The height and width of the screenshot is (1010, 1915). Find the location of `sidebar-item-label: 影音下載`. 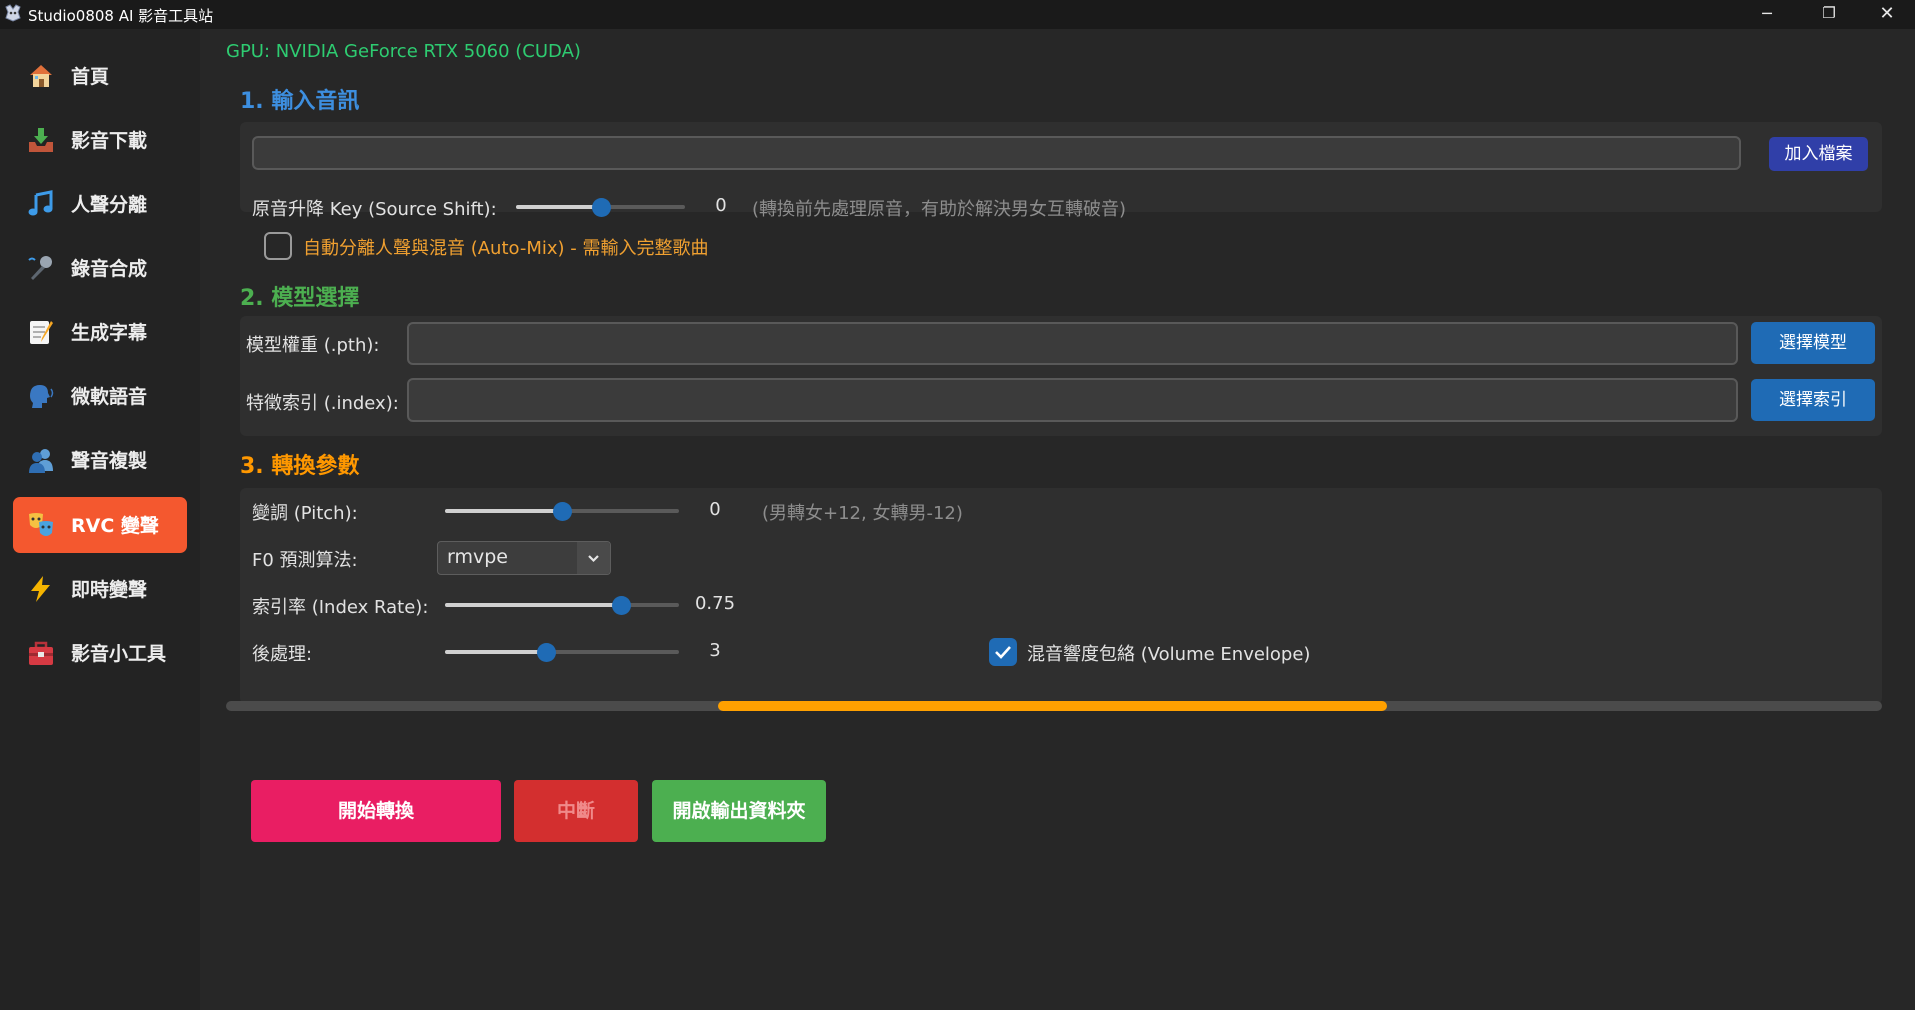

sidebar-item-label: 影音下載 is located at coordinates (109, 141).